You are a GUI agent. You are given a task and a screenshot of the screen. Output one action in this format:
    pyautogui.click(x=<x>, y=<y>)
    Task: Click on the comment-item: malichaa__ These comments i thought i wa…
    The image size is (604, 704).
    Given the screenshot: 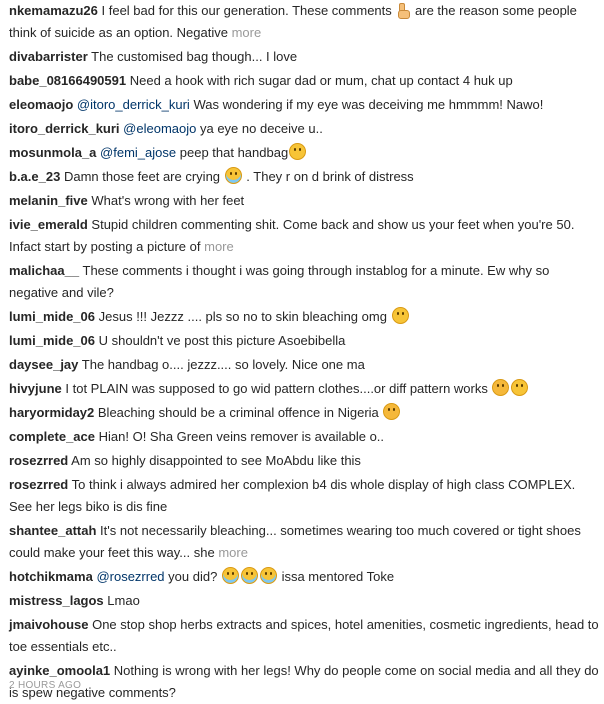 What is the action you would take?
    pyautogui.click(x=304, y=282)
    